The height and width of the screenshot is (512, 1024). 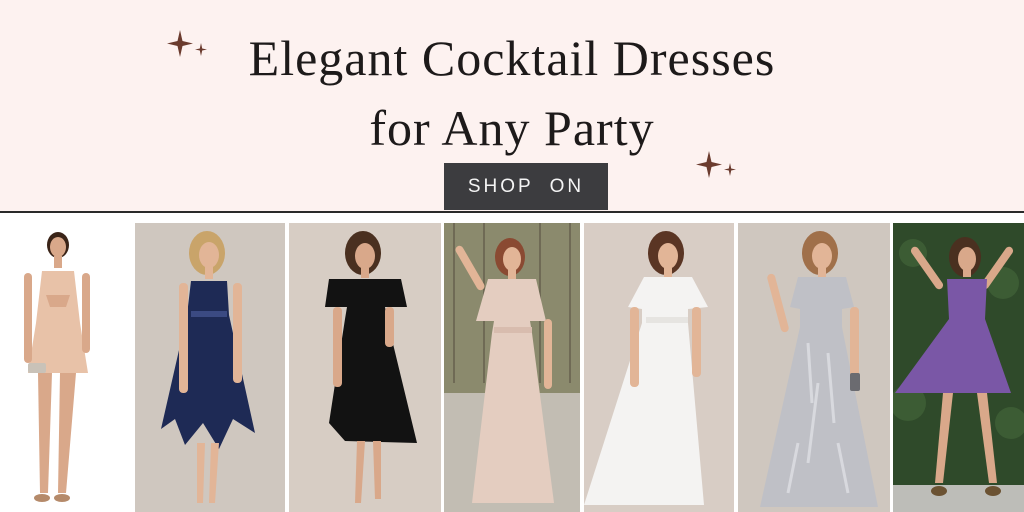 I want to click on headline-line-2: for Any Party, so click(x=512, y=128).